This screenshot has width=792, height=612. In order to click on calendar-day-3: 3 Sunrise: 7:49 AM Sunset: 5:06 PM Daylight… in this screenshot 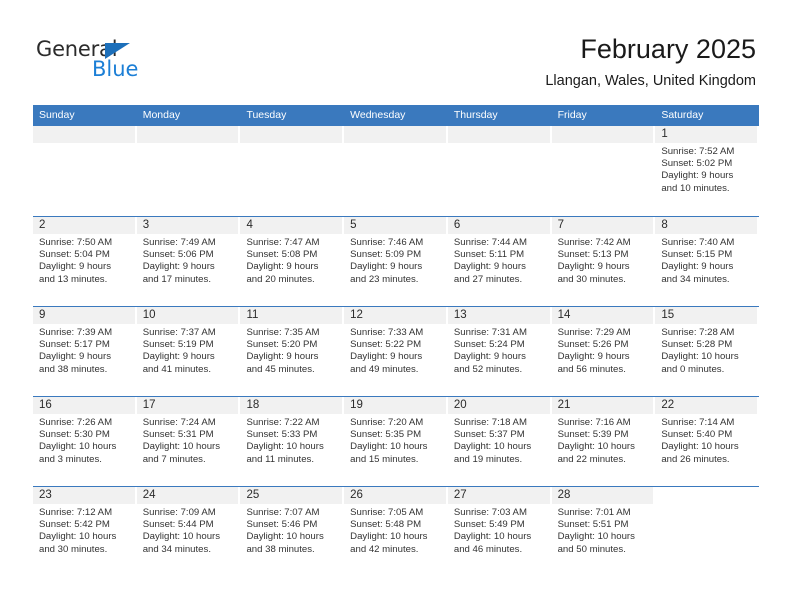, I will do `click(188, 261)`.